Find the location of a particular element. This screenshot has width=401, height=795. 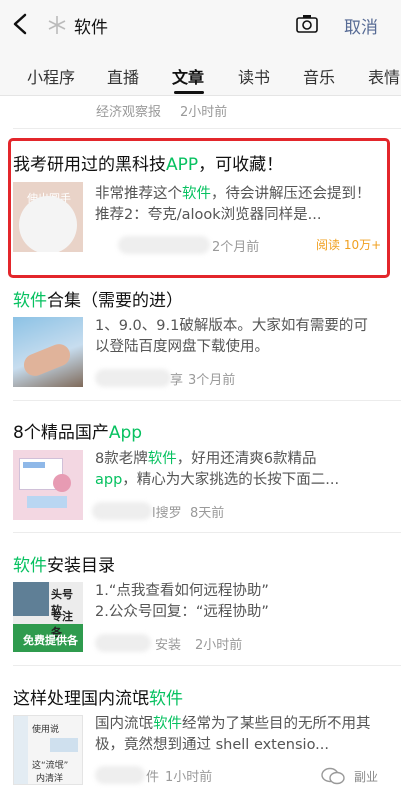

result-thumbnail: 头号软 专注各 免费提供各 is located at coordinates (48, 617).